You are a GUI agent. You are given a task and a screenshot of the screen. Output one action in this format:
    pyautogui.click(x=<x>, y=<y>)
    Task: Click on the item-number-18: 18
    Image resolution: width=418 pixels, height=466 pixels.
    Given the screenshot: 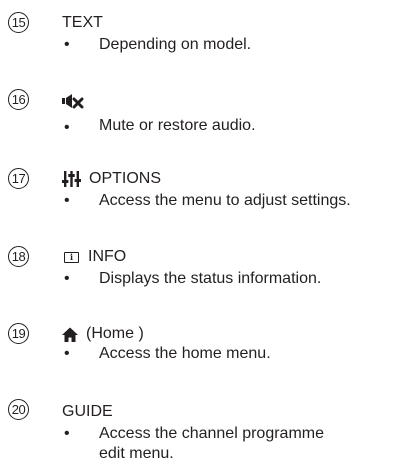 What is the action you would take?
    pyautogui.click(x=18, y=256)
    